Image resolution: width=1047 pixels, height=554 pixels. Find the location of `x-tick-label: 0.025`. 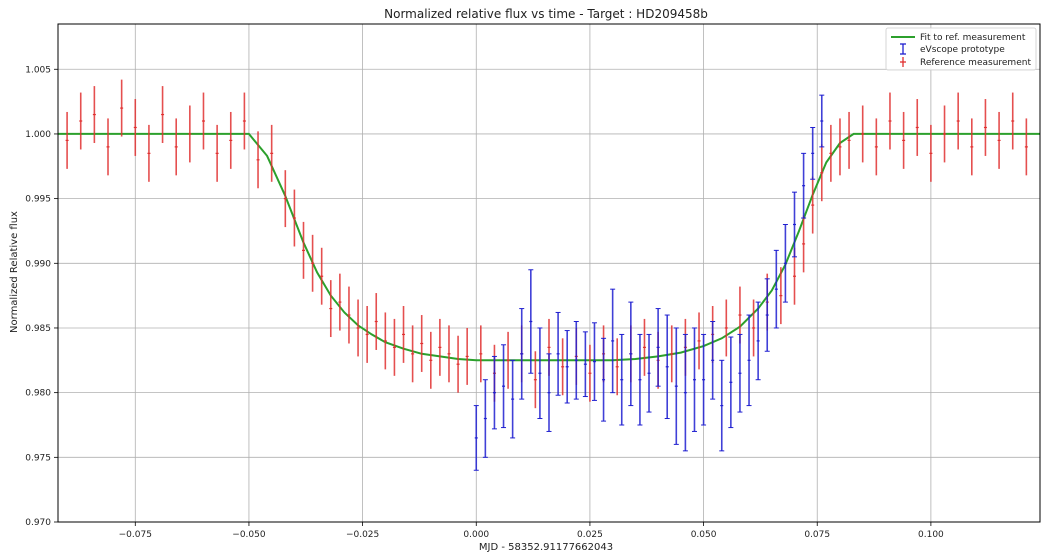

x-tick-label: 0.025 is located at coordinates (590, 535).